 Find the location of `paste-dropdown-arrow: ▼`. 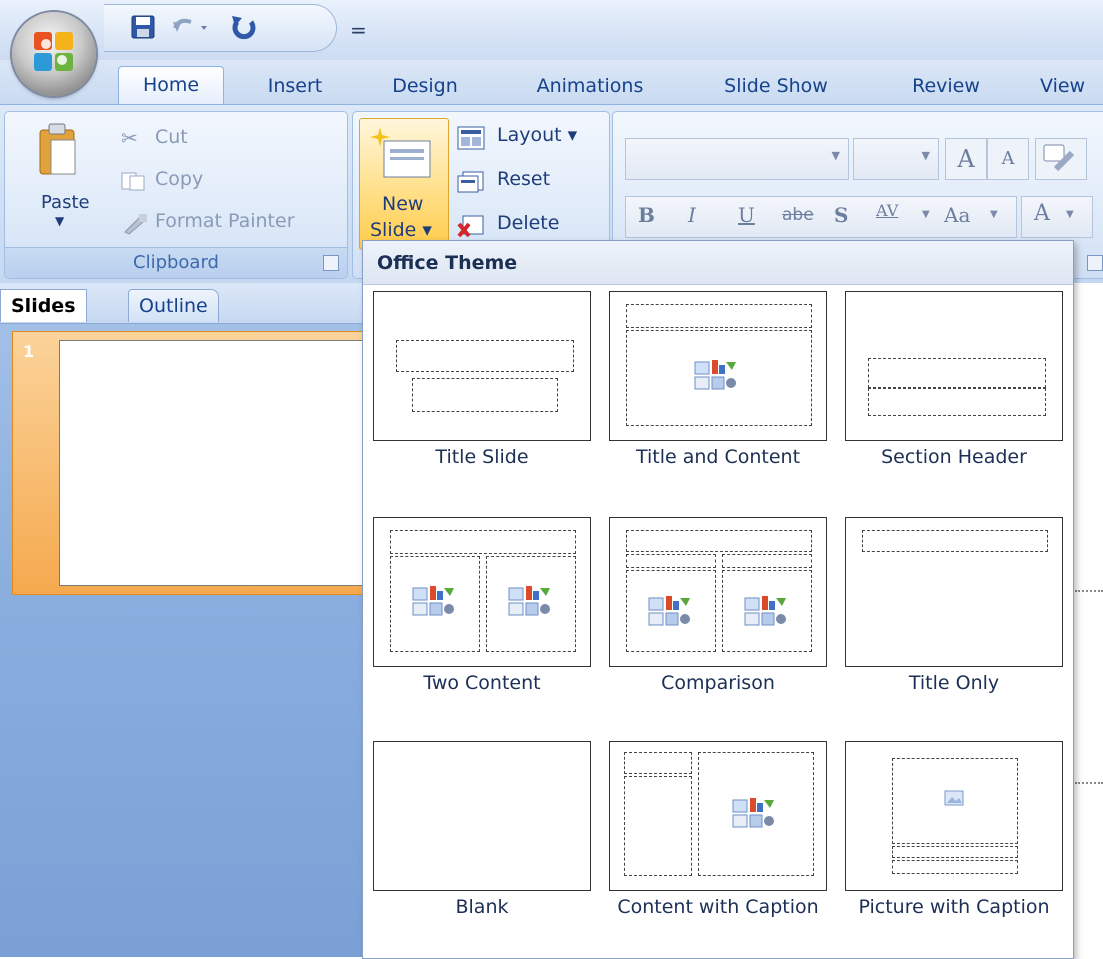

paste-dropdown-arrow: ▼ is located at coordinates (59, 221).